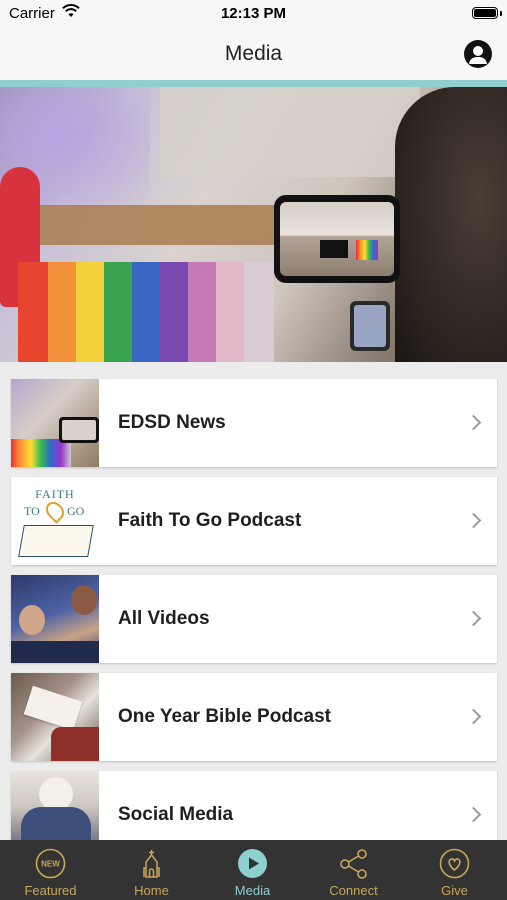  I want to click on list-item-label: EDSD News, so click(172, 422).